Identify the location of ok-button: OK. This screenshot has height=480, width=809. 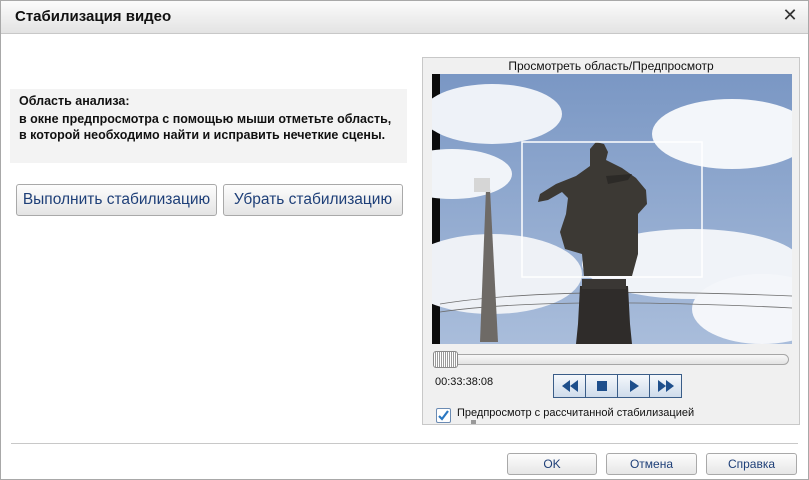
(552, 464).